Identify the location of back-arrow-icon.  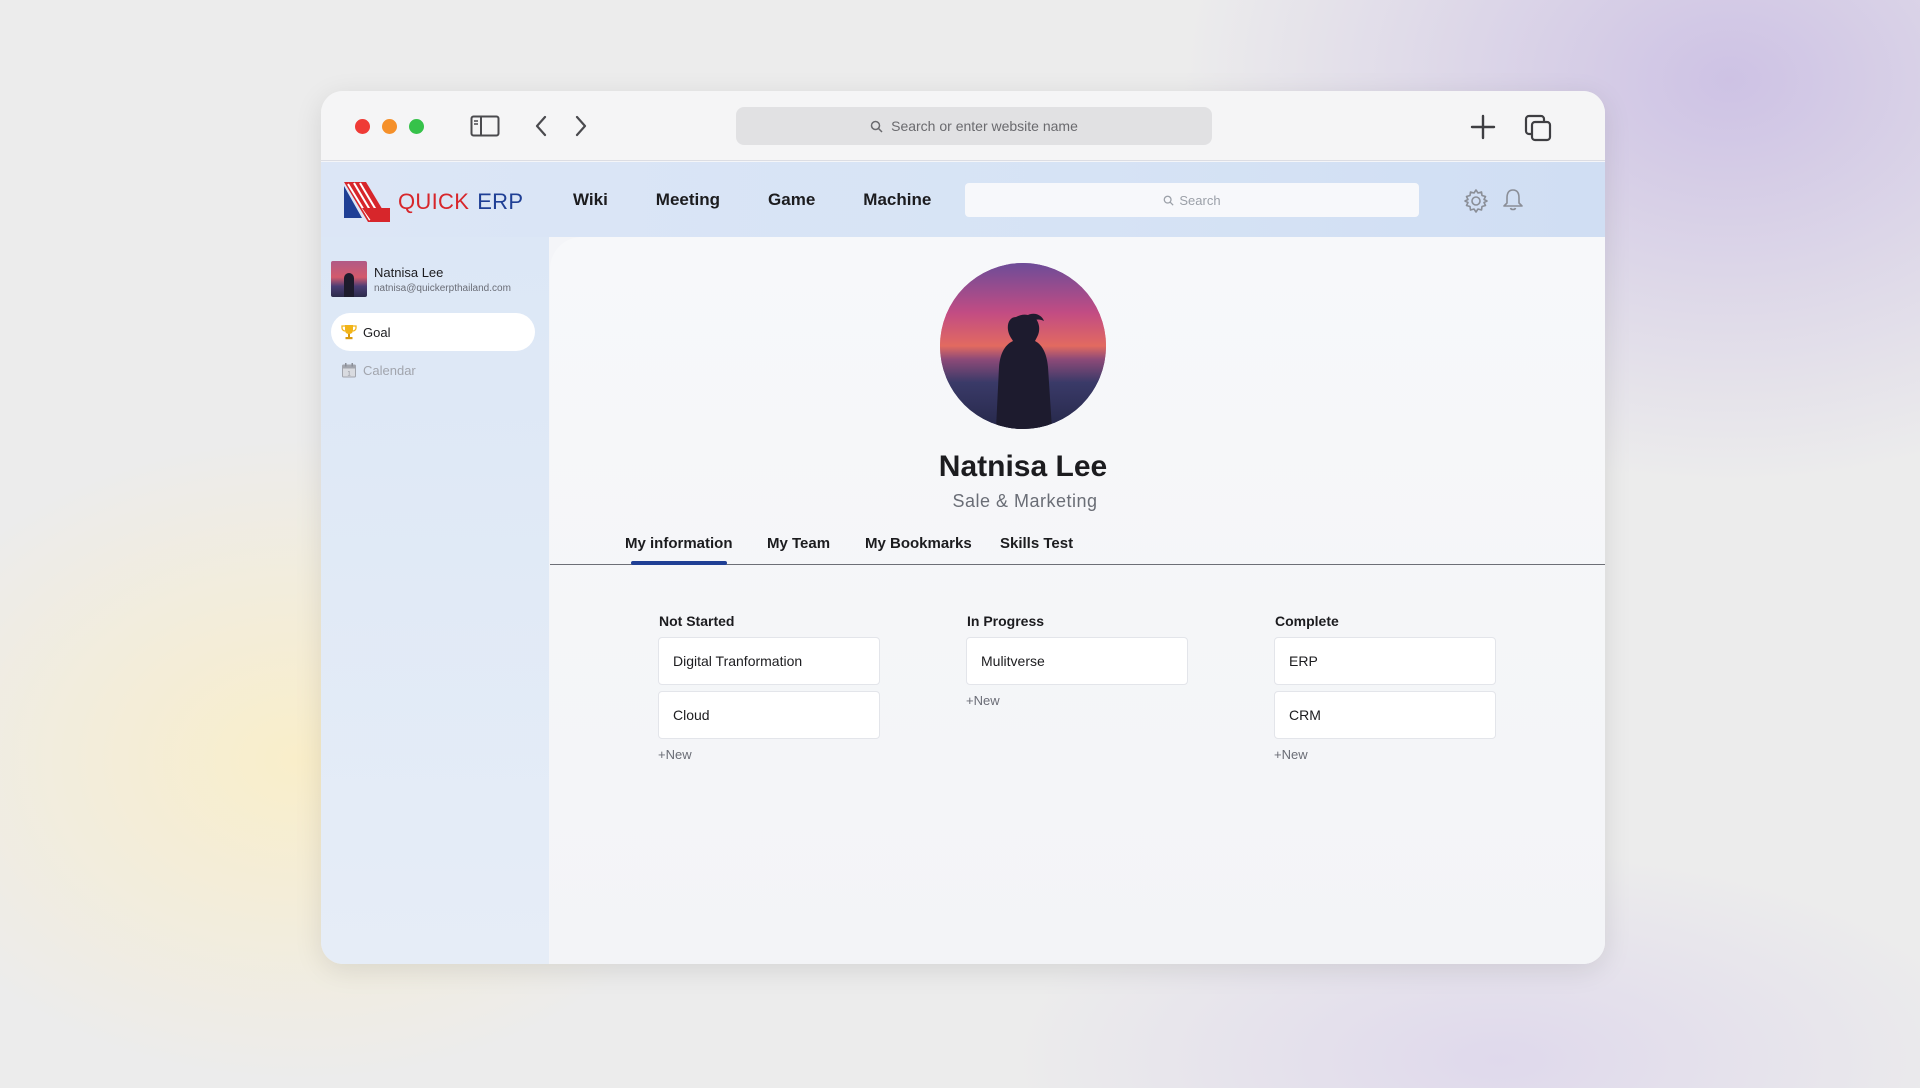
(541, 126).